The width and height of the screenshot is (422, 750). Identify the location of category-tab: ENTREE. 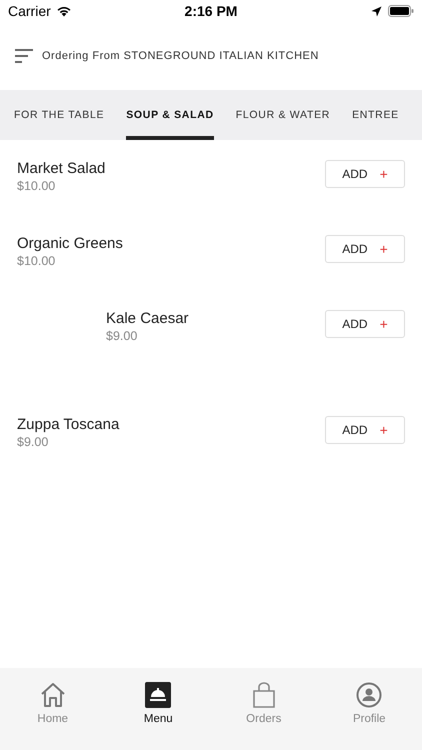
(375, 115).